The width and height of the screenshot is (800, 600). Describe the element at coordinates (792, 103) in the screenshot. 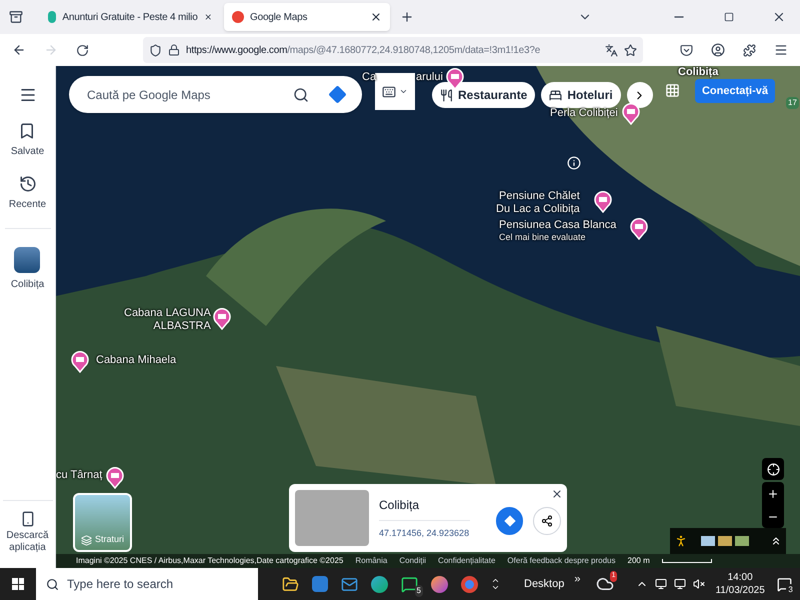

I see `road-number: 17` at that location.